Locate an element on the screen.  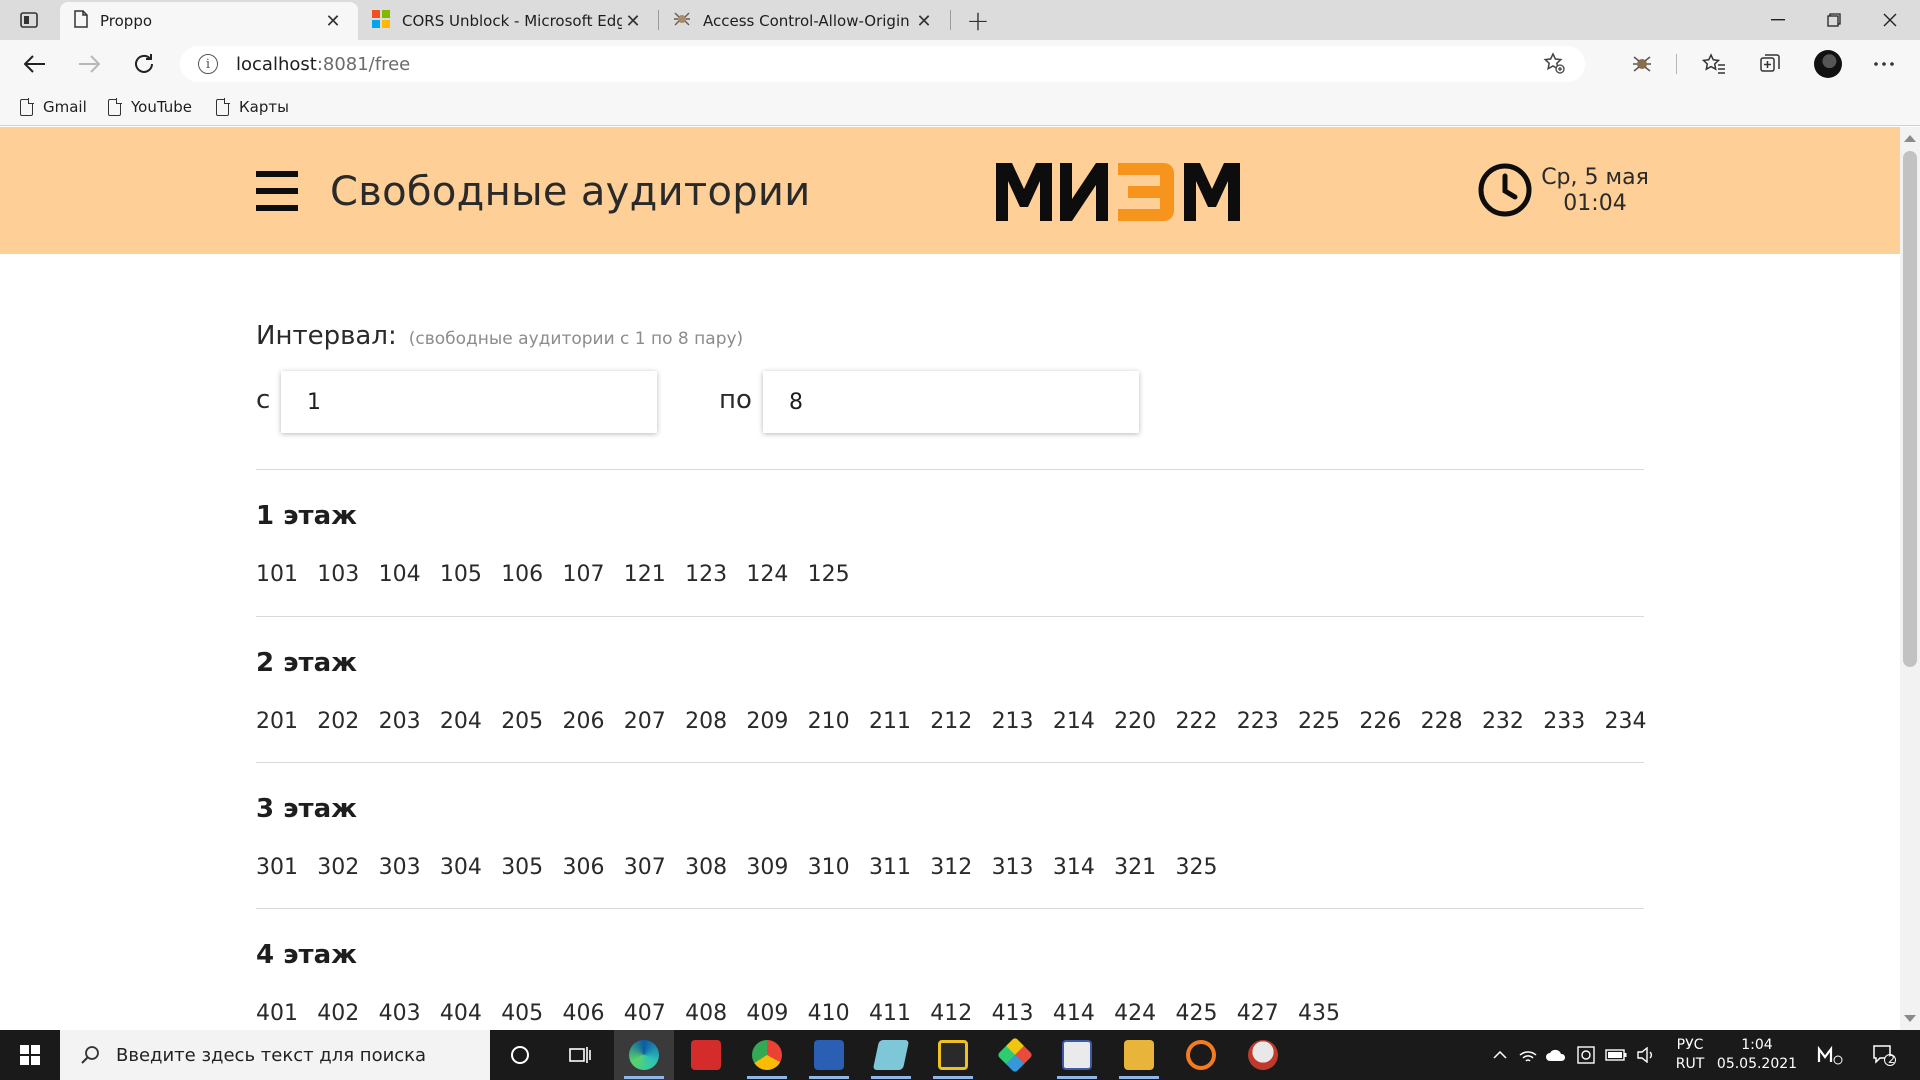
room-number: 104 is located at coordinates (409, 574).